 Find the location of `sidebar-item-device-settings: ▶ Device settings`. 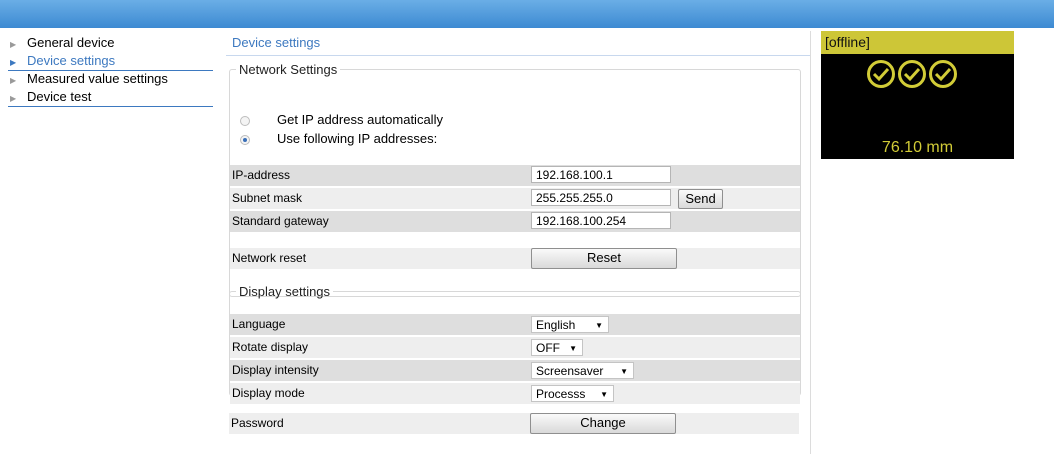

sidebar-item-device-settings: ▶ Device settings is located at coordinates (110, 62).